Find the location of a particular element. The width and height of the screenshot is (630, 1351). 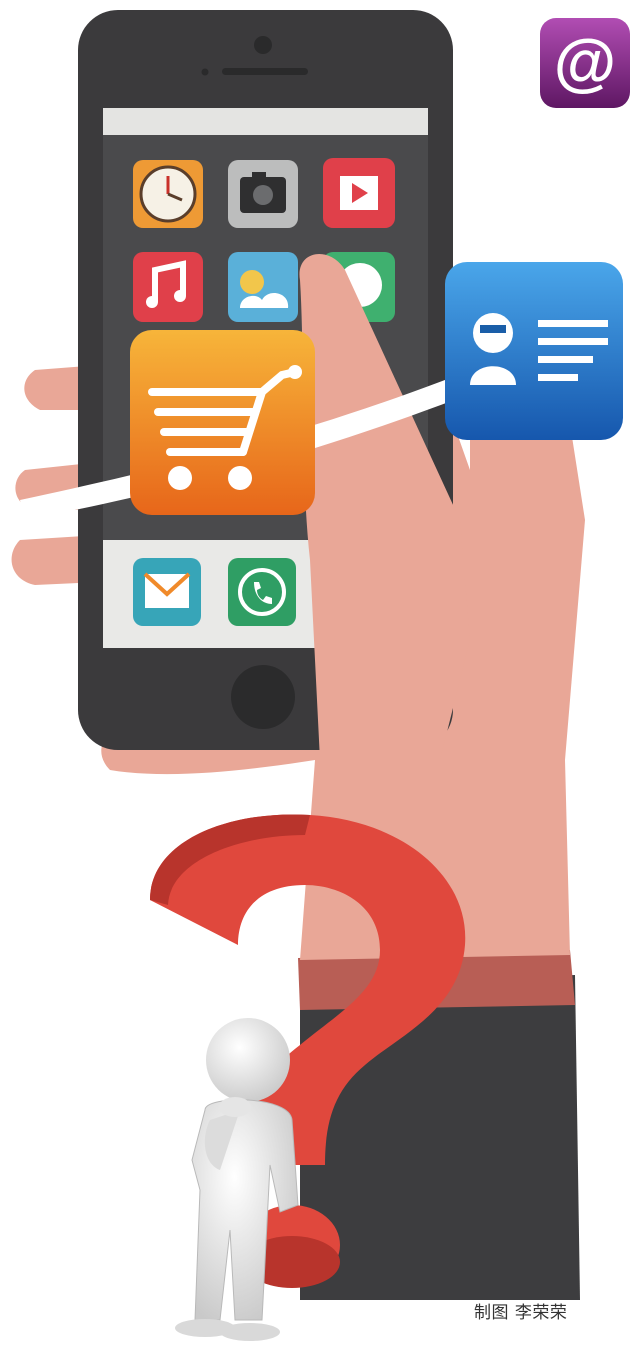

credit-caption: 制图 李荣荣 is located at coordinates (521, 1313).